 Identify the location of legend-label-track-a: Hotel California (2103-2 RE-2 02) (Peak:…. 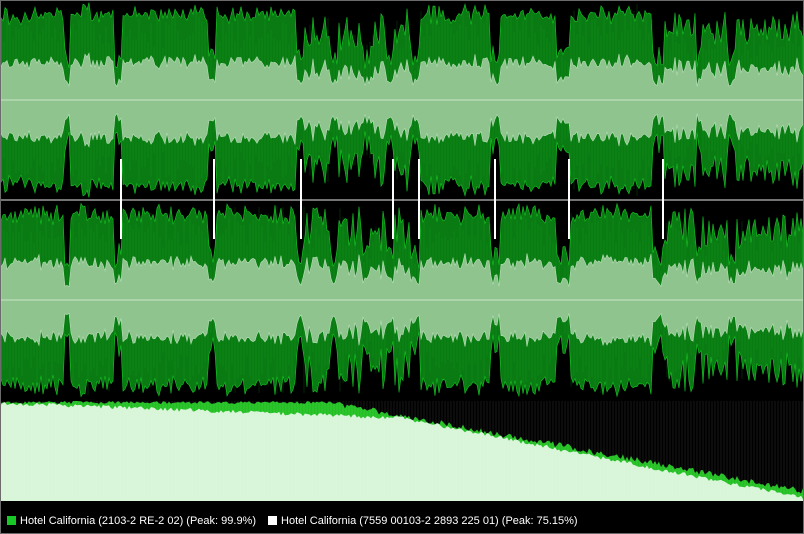
(138, 520).